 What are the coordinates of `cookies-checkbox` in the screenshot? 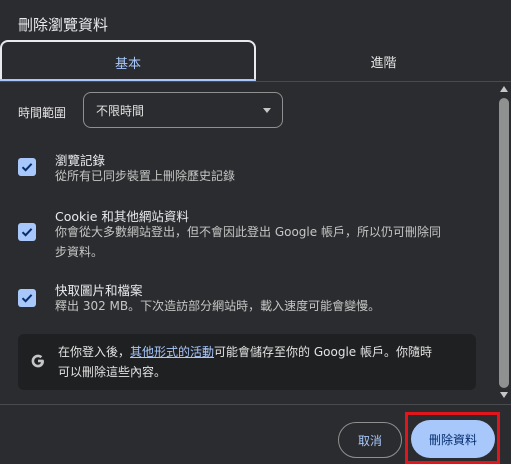 It's located at (27, 232).